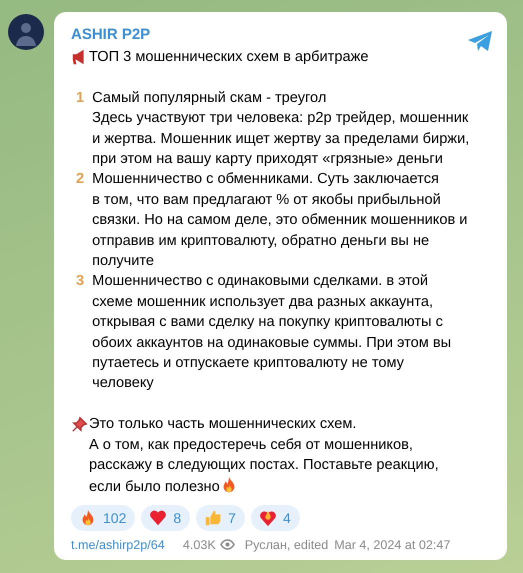 Image resolution: width=523 pixels, height=573 pixels. I want to click on pushpin-icon, so click(80, 424).